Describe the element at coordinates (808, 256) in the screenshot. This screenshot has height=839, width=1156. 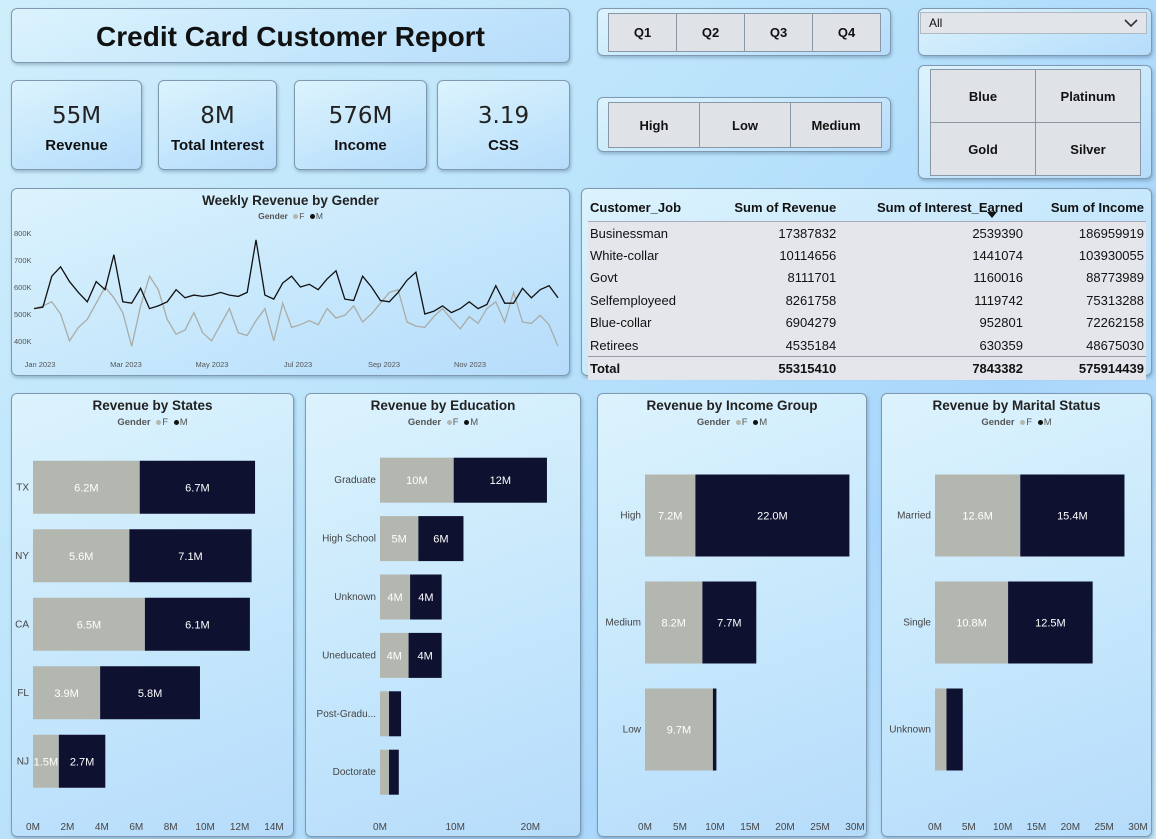
I see `table-cell: 10114656` at that location.